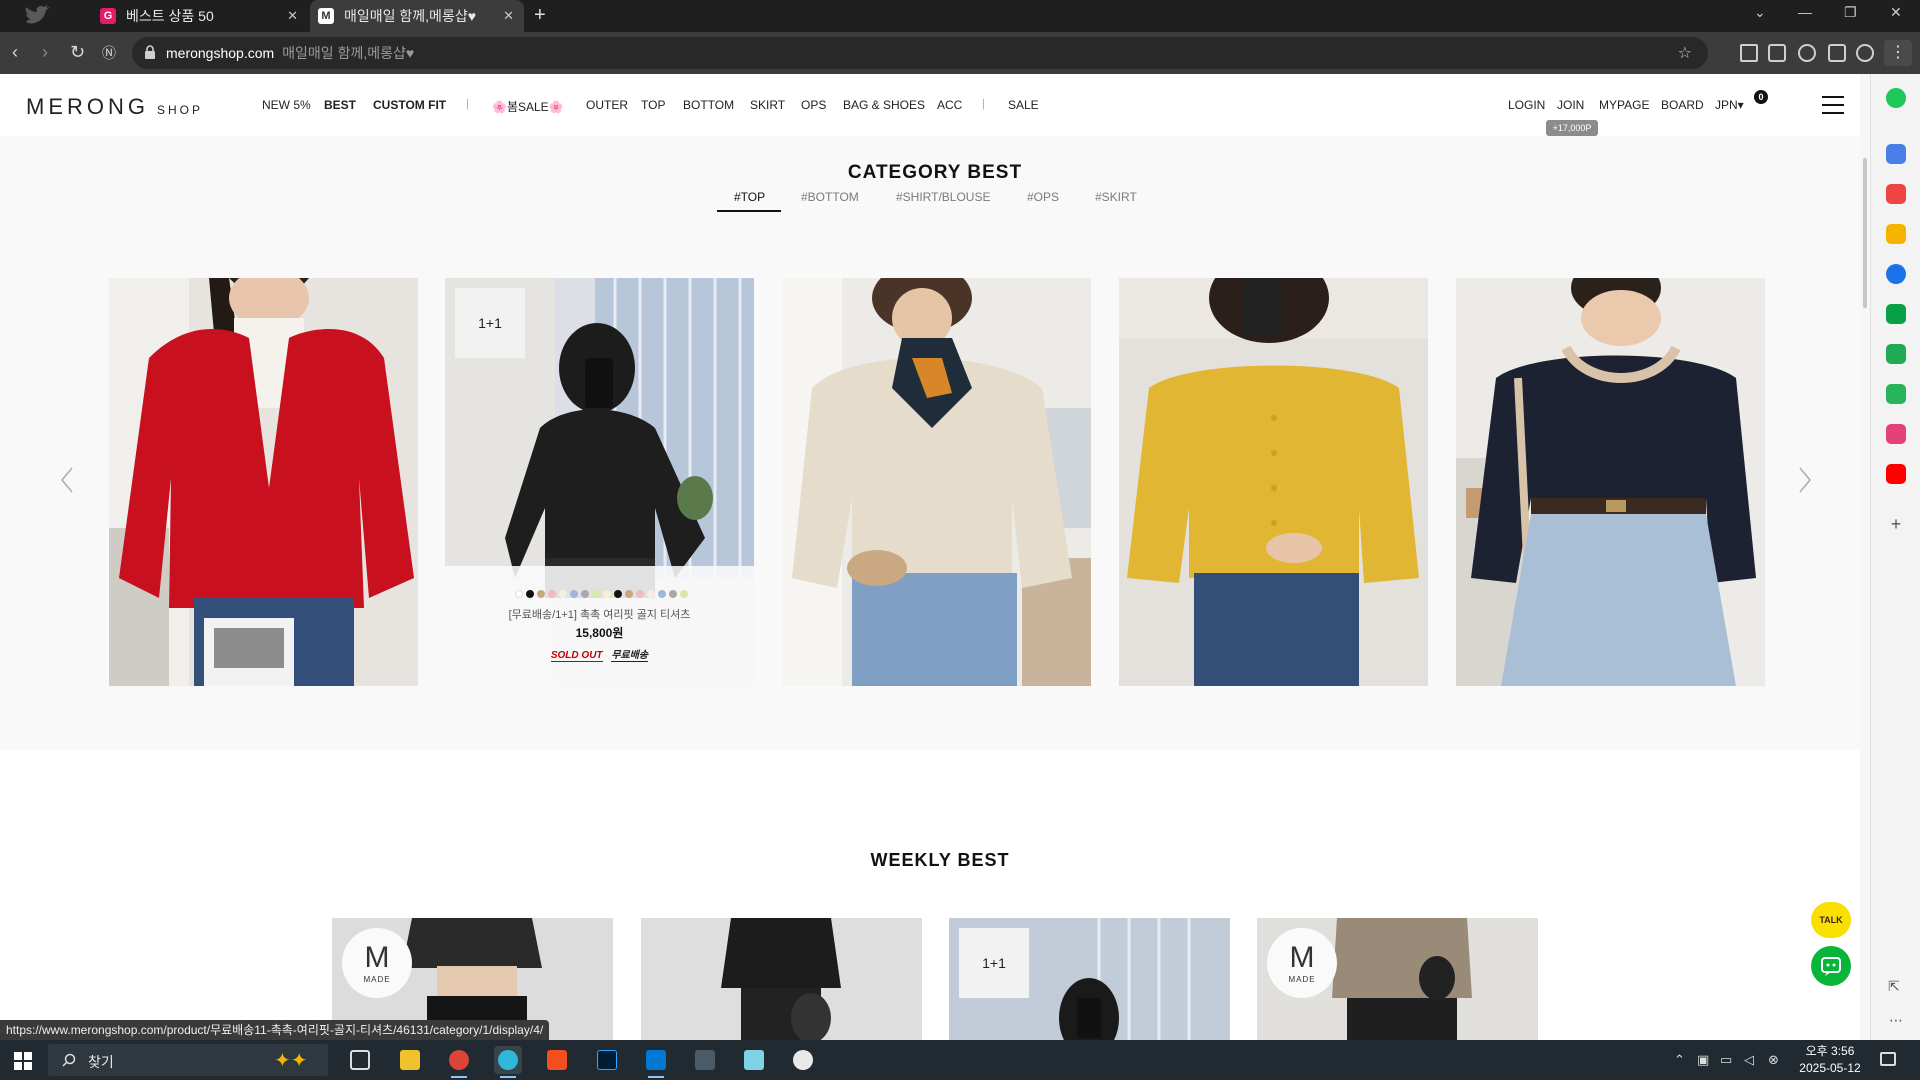  Describe the element at coordinates (508, 1062) in the screenshot. I see `whale-browser-icon` at that location.